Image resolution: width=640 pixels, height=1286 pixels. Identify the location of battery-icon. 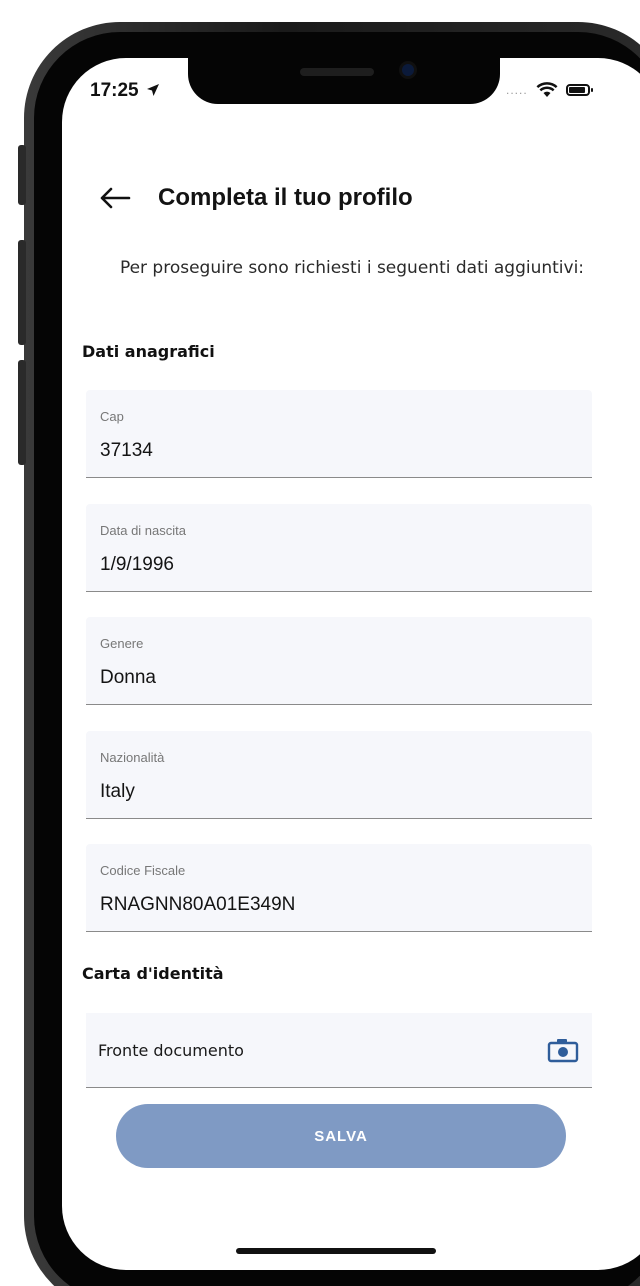
(579, 90).